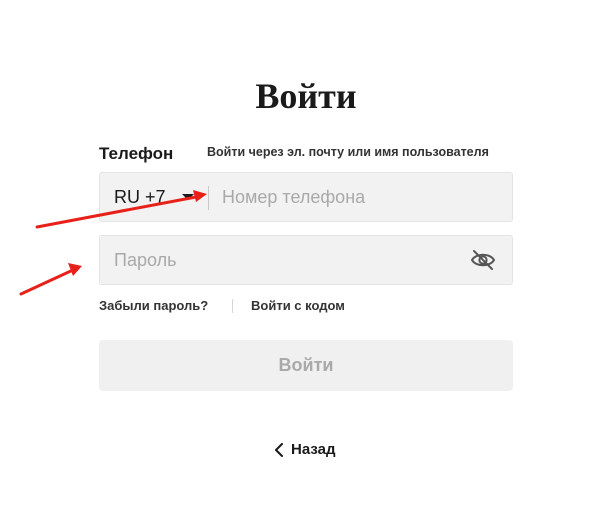 The image size is (600, 520). I want to click on login-button: Войти, so click(306, 365).